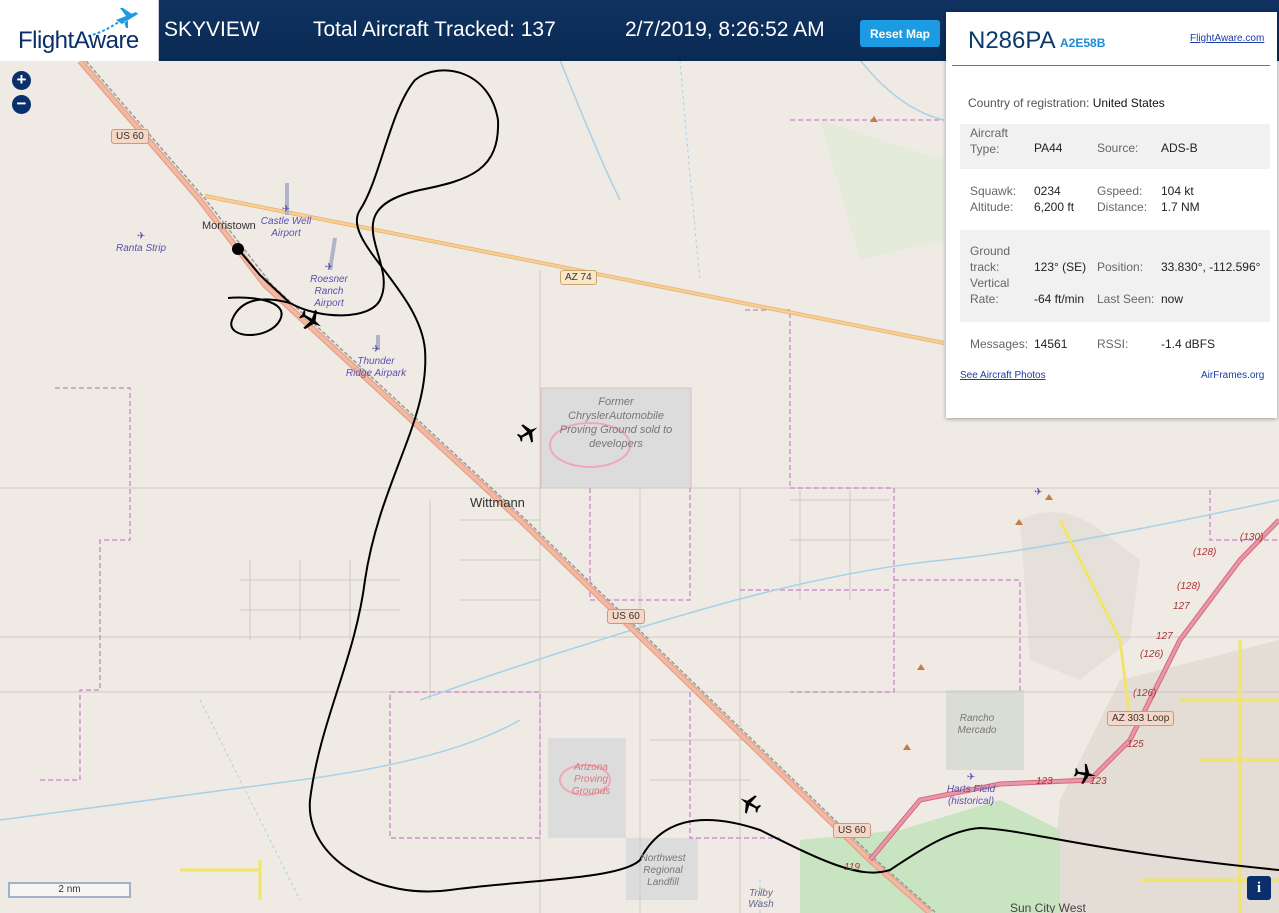 This screenshot has height=913, width=1279. I want to click on area-label-trilby-wash: Trilby Wash, so click(761, 899).